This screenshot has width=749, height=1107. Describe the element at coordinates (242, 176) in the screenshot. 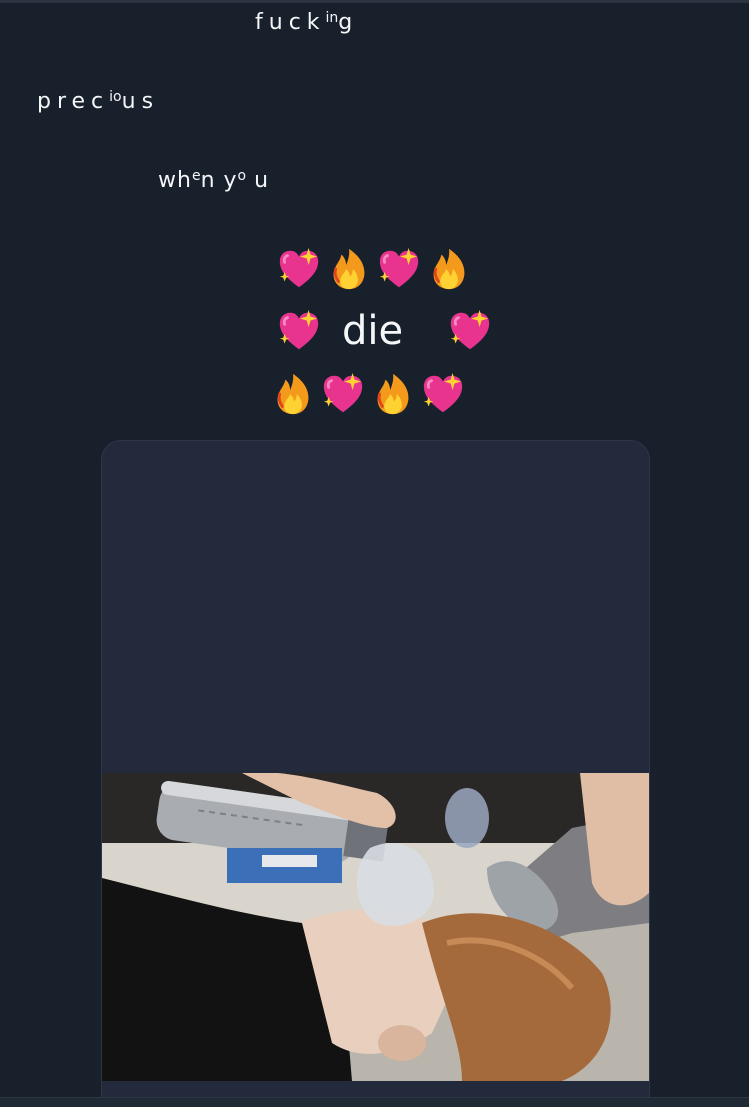

I see `line3-sup2: o` at that location.